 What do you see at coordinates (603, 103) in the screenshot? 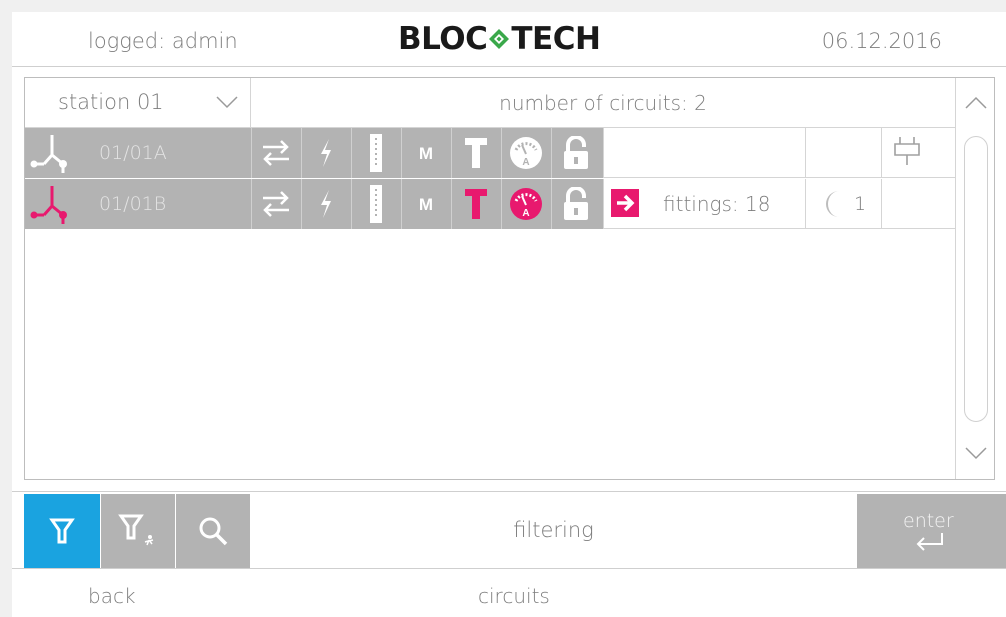
I see `circuits-count: number of circuits: 2` at bounding box center [603, 103].